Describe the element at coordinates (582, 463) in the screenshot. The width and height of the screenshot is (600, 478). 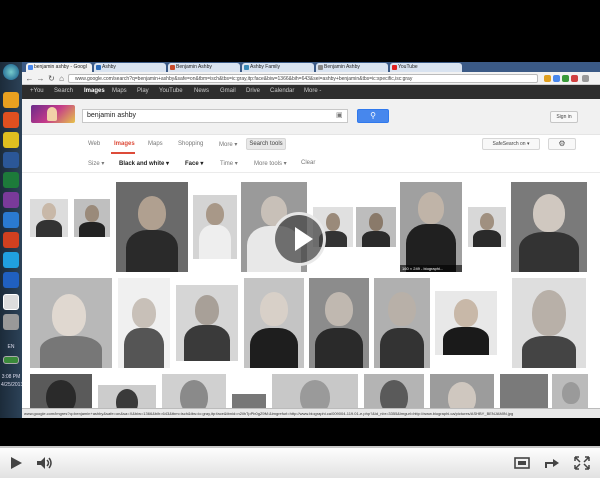
I see `fullscreen-icon` at that location.